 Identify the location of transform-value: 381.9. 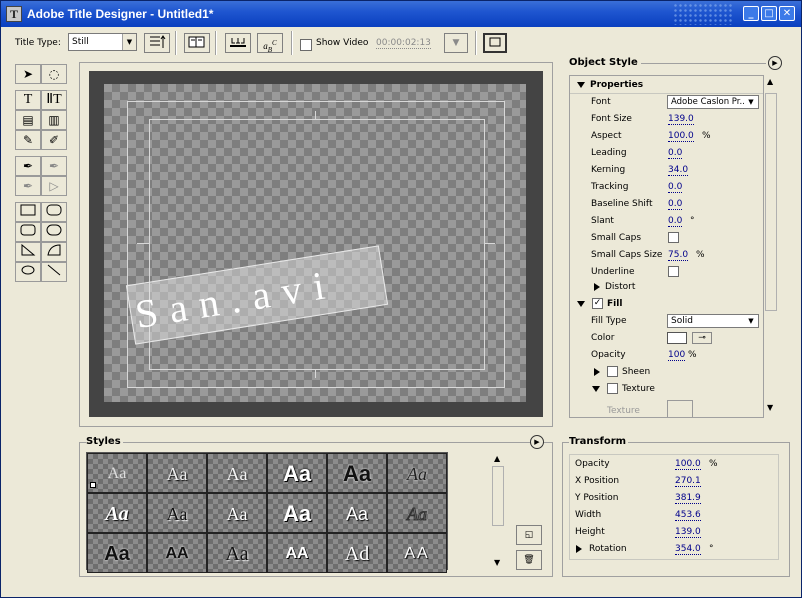
(688, 498).